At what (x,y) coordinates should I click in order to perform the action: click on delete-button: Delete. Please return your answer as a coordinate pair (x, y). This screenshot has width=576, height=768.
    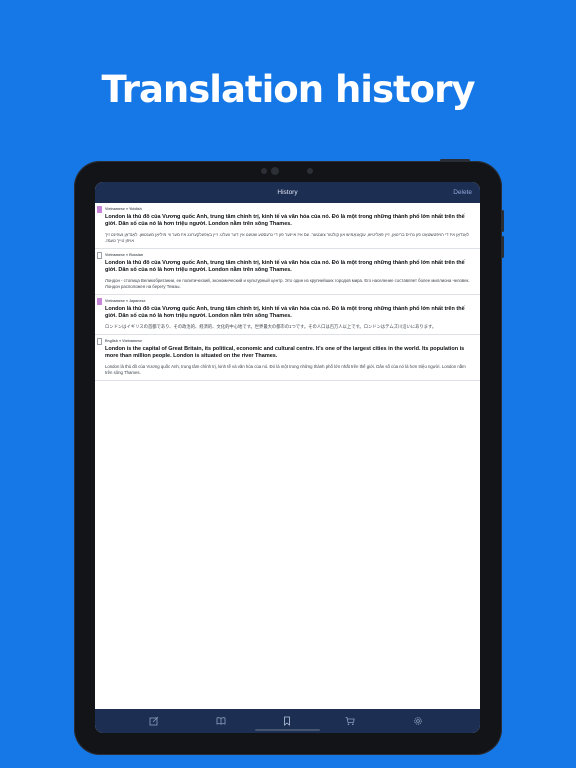
    Looking at the image, I should click on (462, 192).